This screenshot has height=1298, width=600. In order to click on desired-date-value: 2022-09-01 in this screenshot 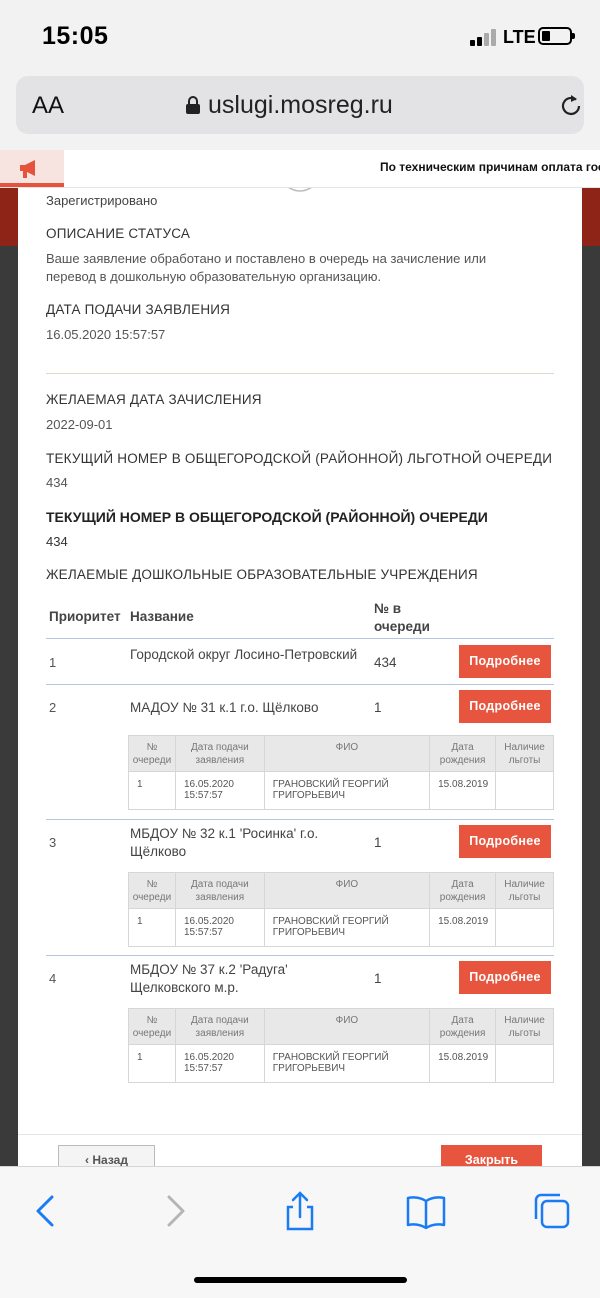, I will do `click(79, 424)`.